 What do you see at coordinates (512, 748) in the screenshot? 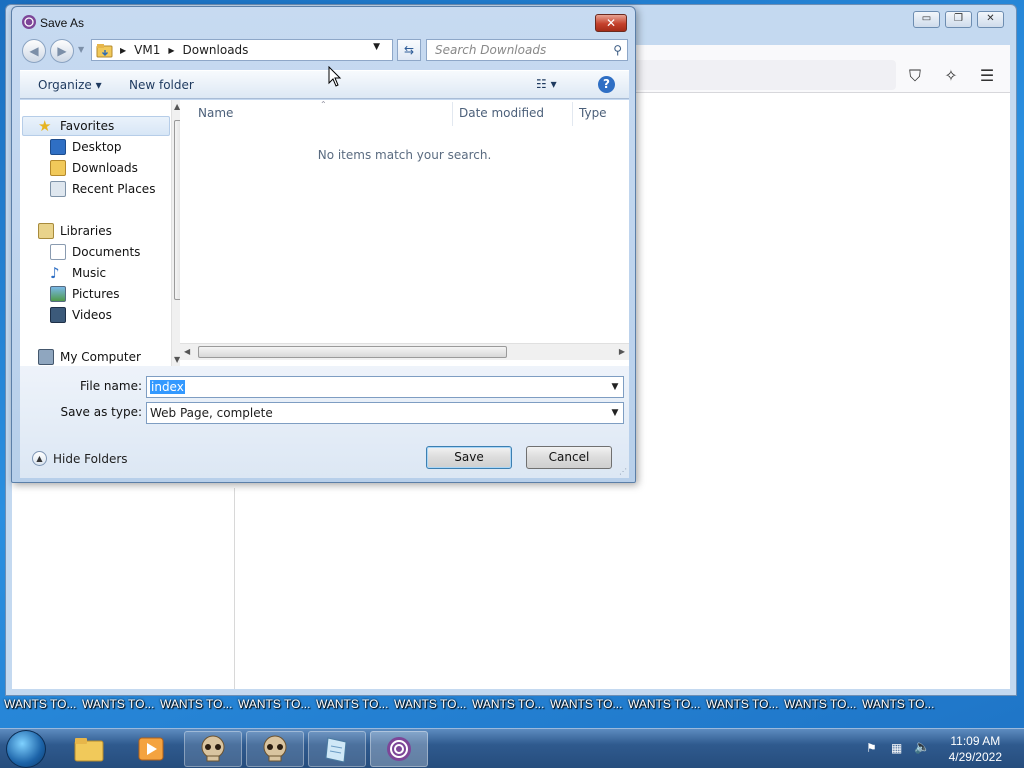
I see `taskbar: ⚑ ▦ 🔈 11:09 AM 4/29/2022` at bounding box center [512, 748].